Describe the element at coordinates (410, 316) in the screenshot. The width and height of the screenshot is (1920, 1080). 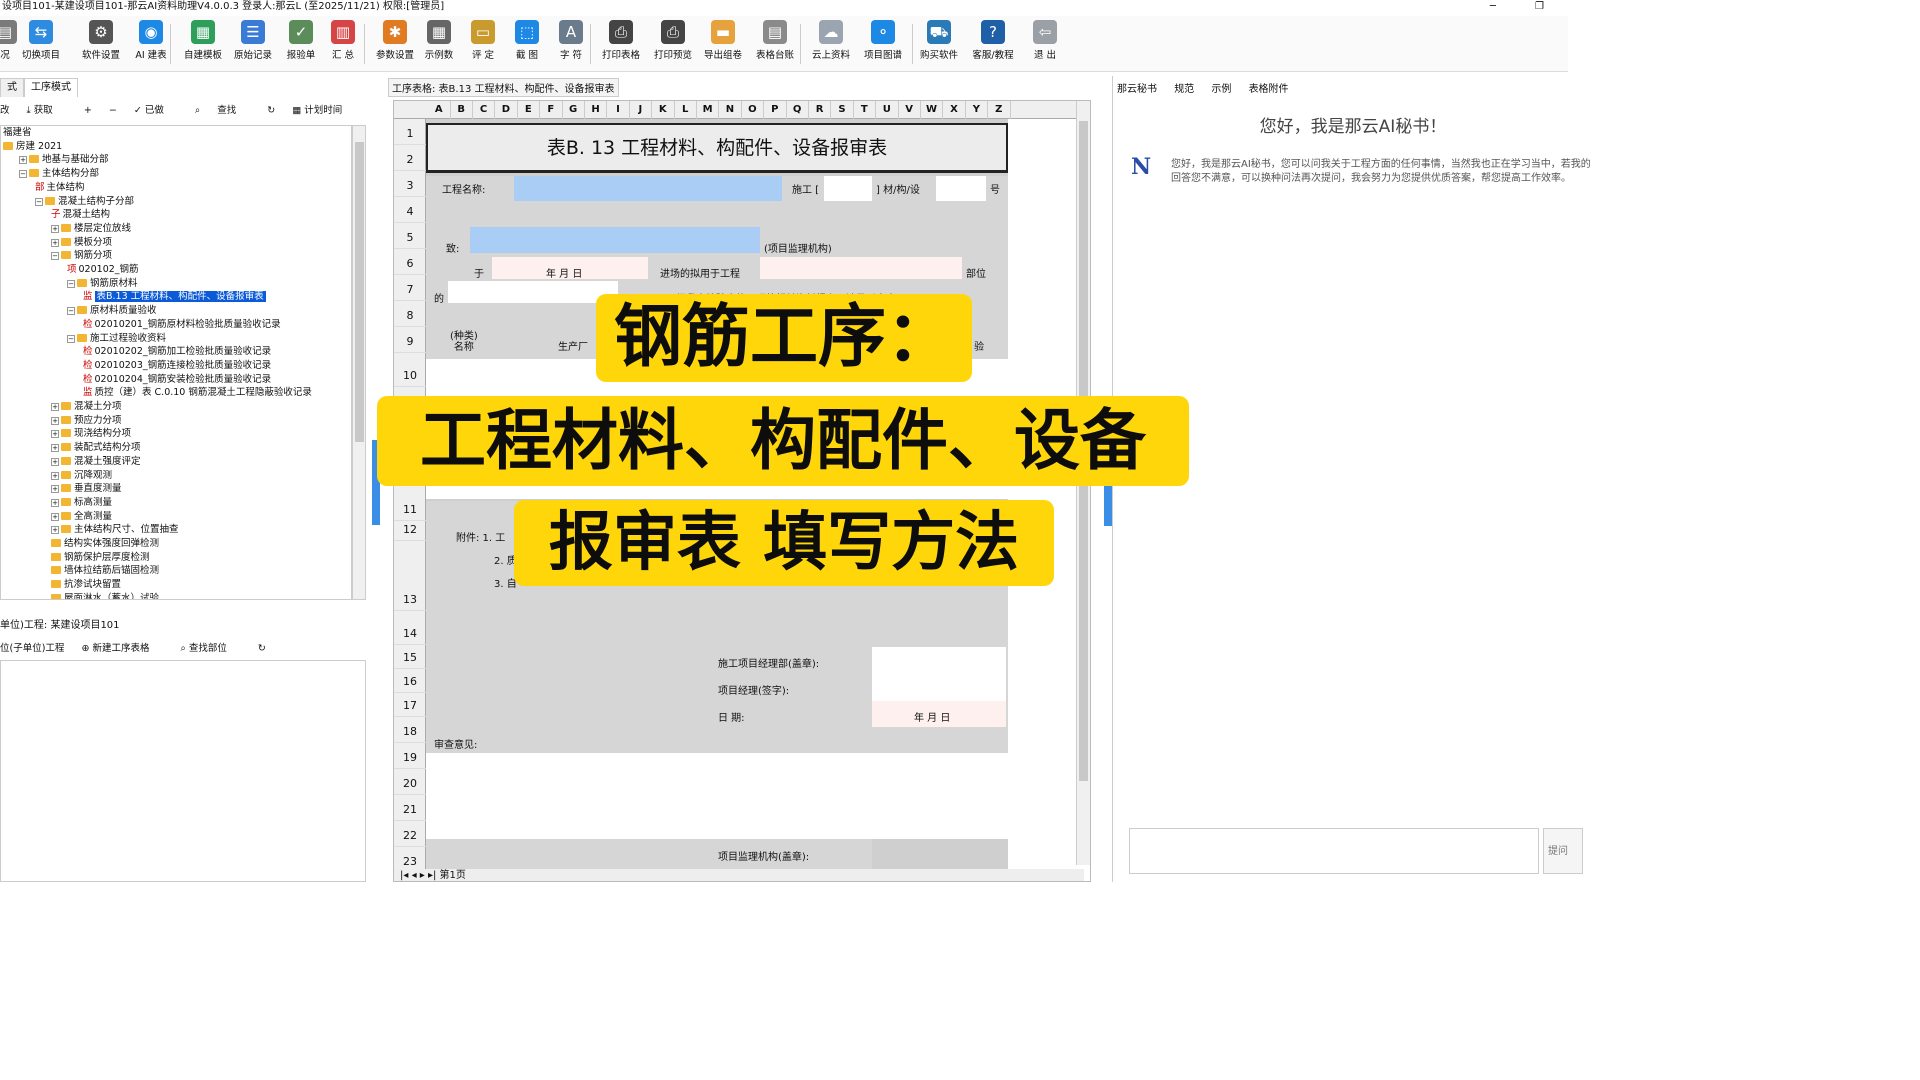
I see `row-header: 8` at that location.